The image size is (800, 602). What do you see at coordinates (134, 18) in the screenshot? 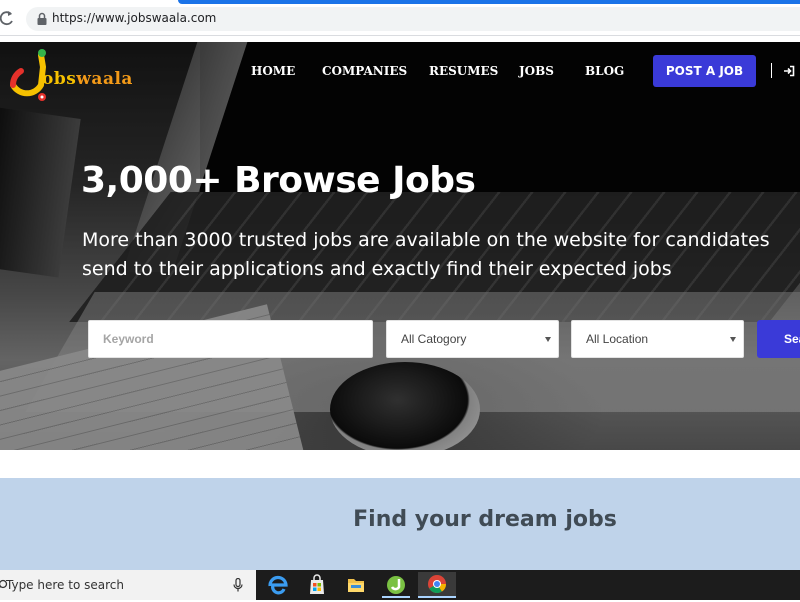
I see `url-text: https://www.jobswaala.com` at bounding box center [134, 18].